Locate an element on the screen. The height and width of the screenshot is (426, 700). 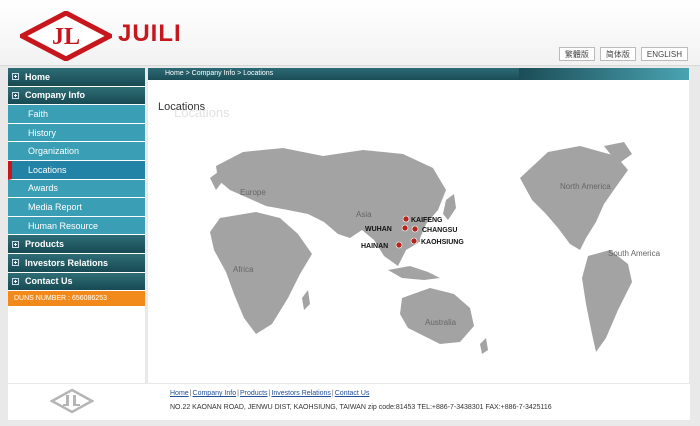
nav-locations: Locations is located at coordinates (76, 170).